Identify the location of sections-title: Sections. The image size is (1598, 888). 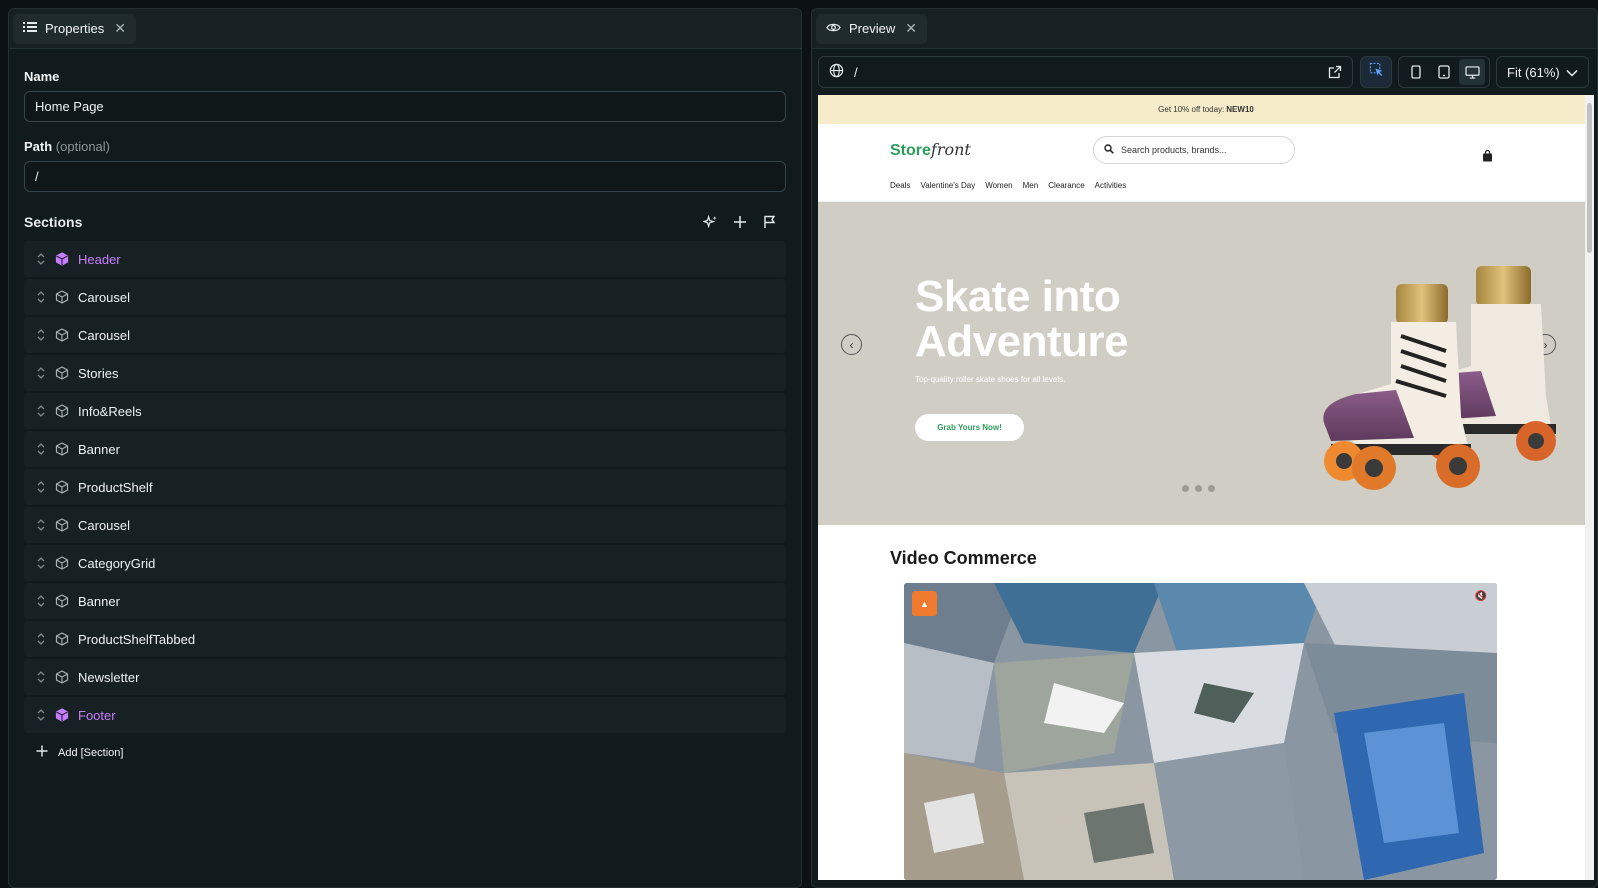
(53, 222).